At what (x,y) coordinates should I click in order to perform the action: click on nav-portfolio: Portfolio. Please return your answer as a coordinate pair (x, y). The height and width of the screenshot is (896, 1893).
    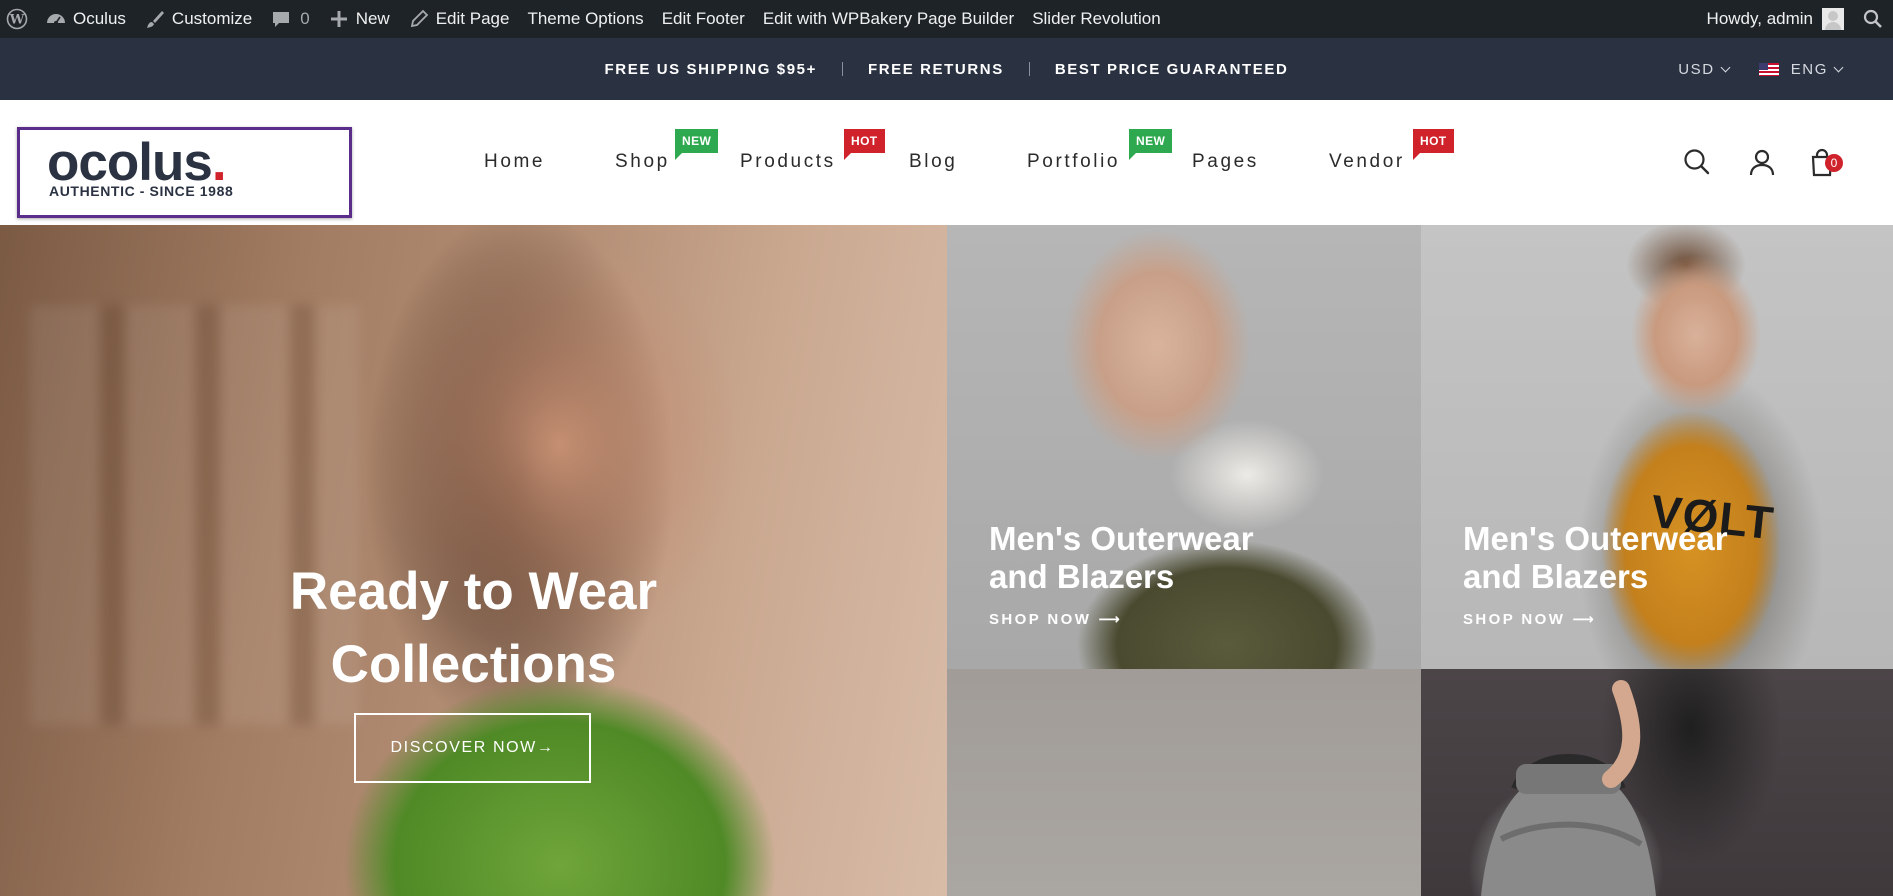
    Looking at the image, I should click on (1073, 162).